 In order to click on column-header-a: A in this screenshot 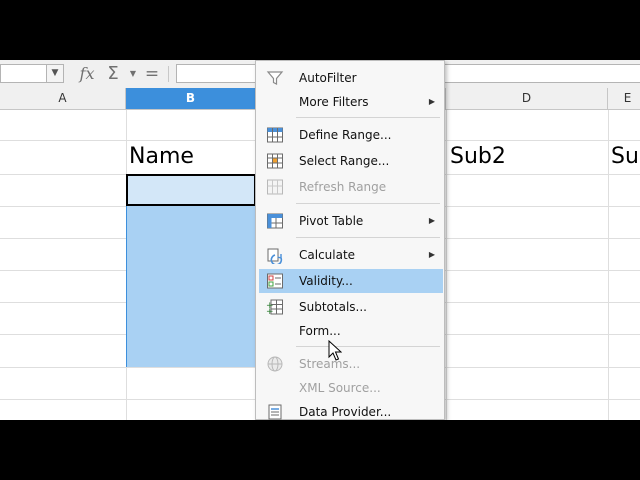, I will do `click(63, 98)`.